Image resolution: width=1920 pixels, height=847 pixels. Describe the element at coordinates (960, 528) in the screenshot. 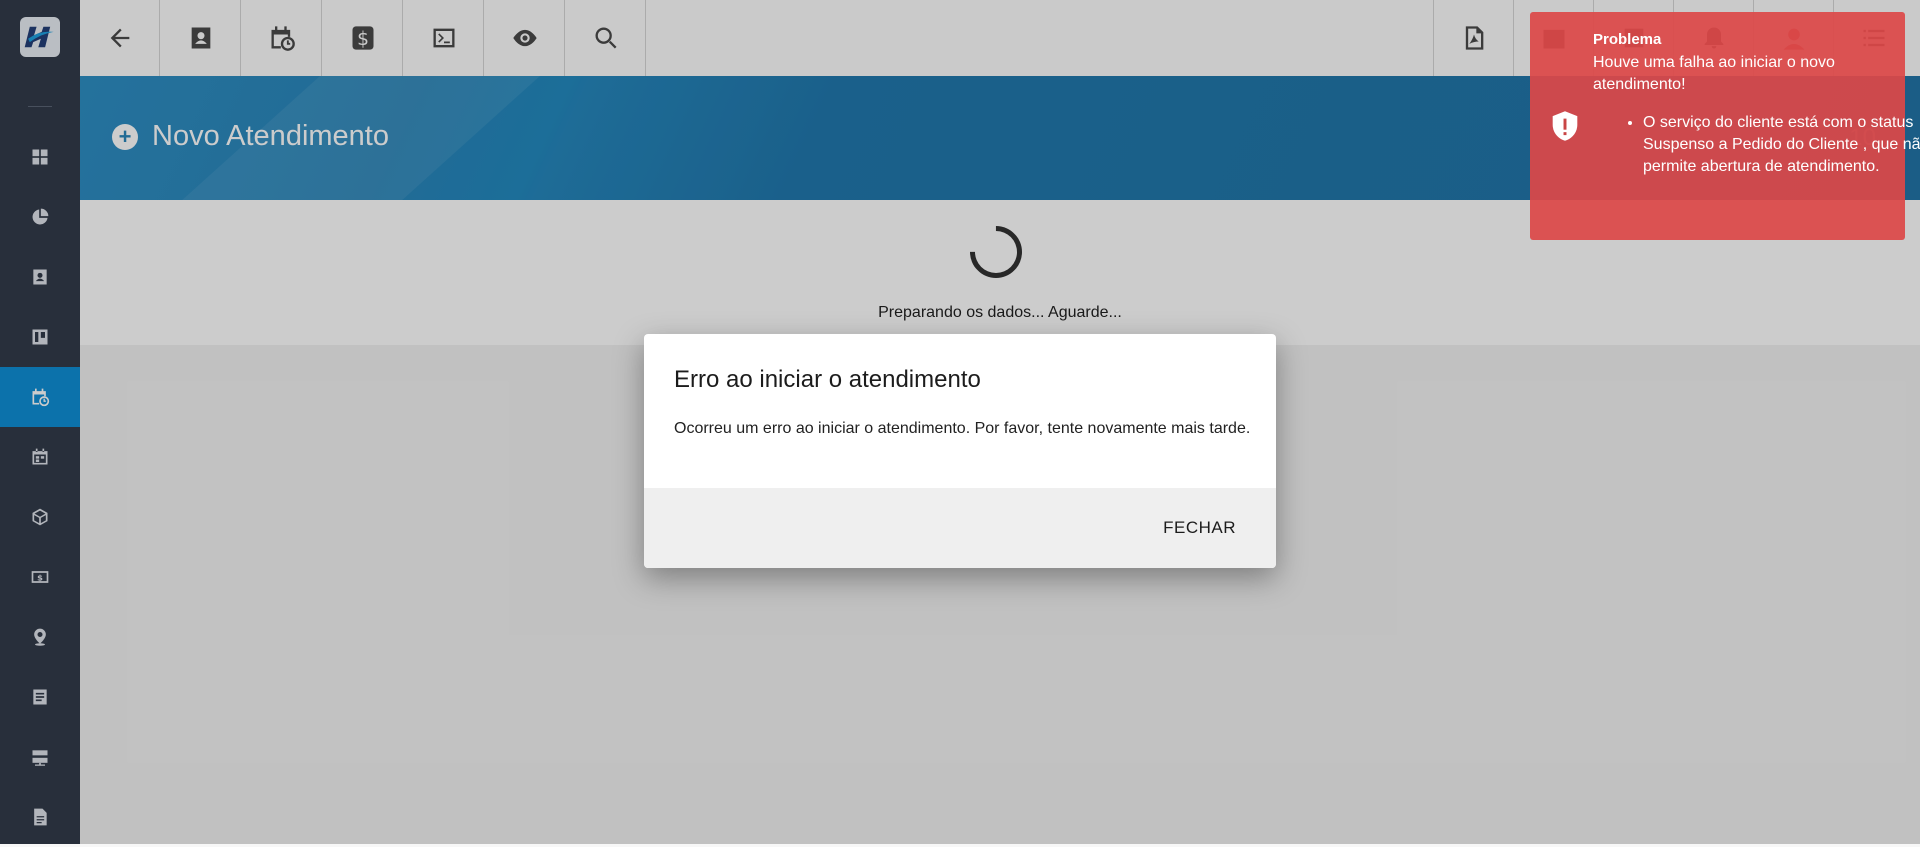

I see `dialog-footer: FECHAR` at that location.